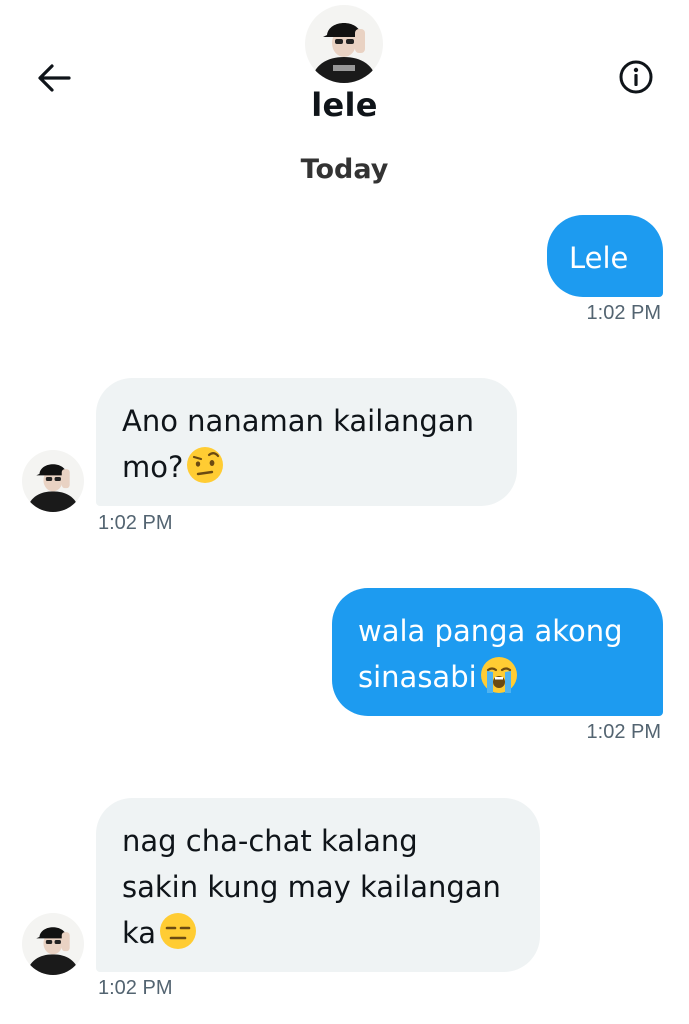 This screenshot has height=1024, width=689. What do you see at coordinates (318, 933) in the screenshot?
I see `message-text-line: ka` at bounding box center [318, 933].